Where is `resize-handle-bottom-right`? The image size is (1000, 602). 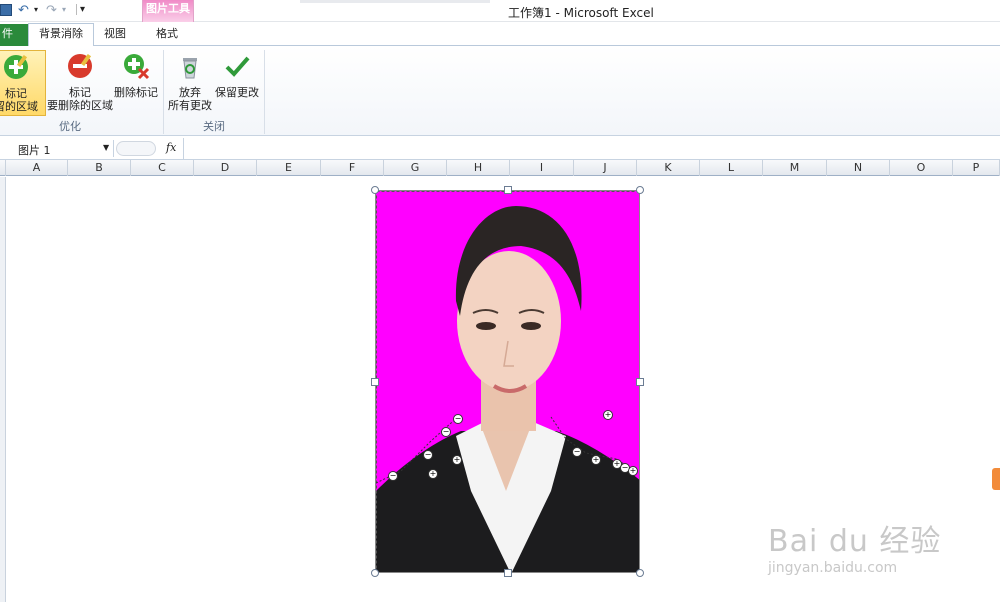
resize-handle-bottom-right is located at coordinates (640, 573).